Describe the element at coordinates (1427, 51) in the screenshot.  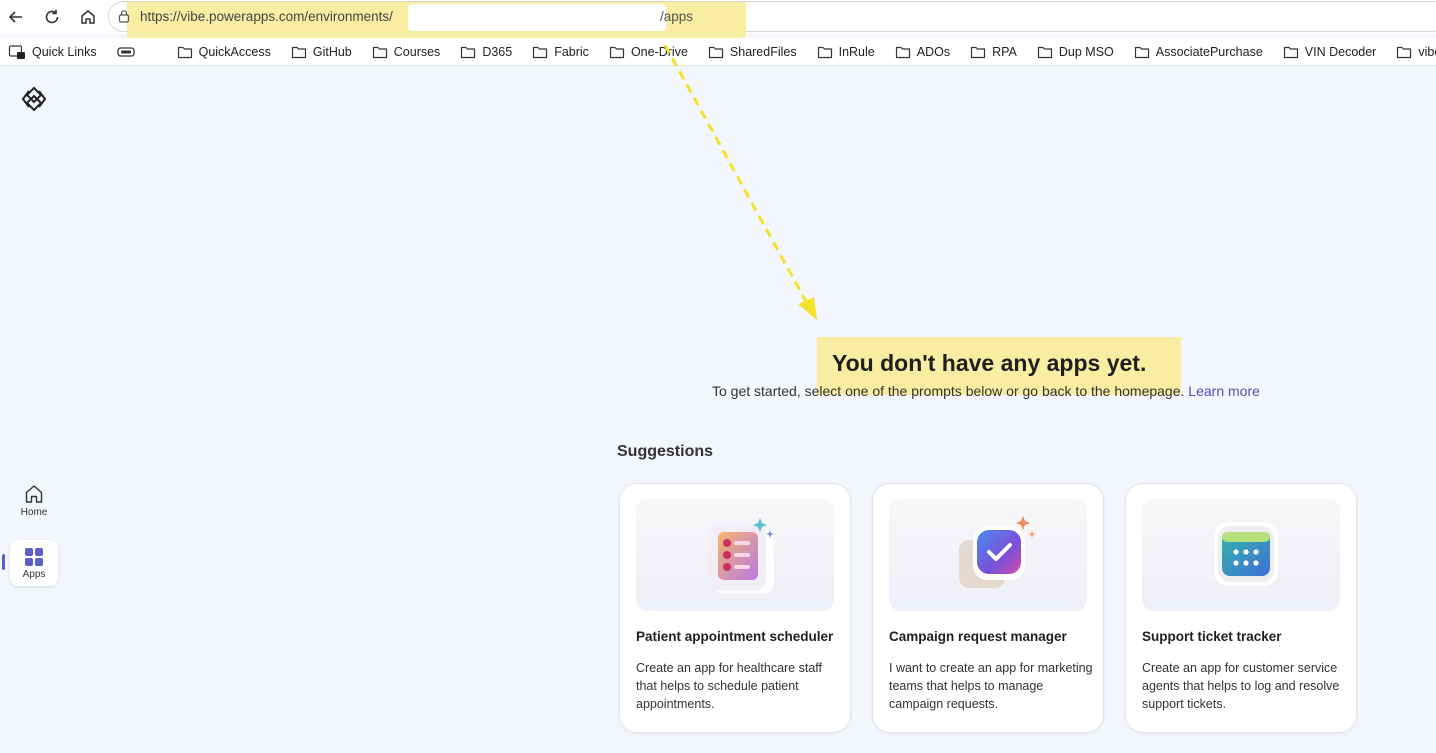
I see `bookmark-label: vibe` at that location.